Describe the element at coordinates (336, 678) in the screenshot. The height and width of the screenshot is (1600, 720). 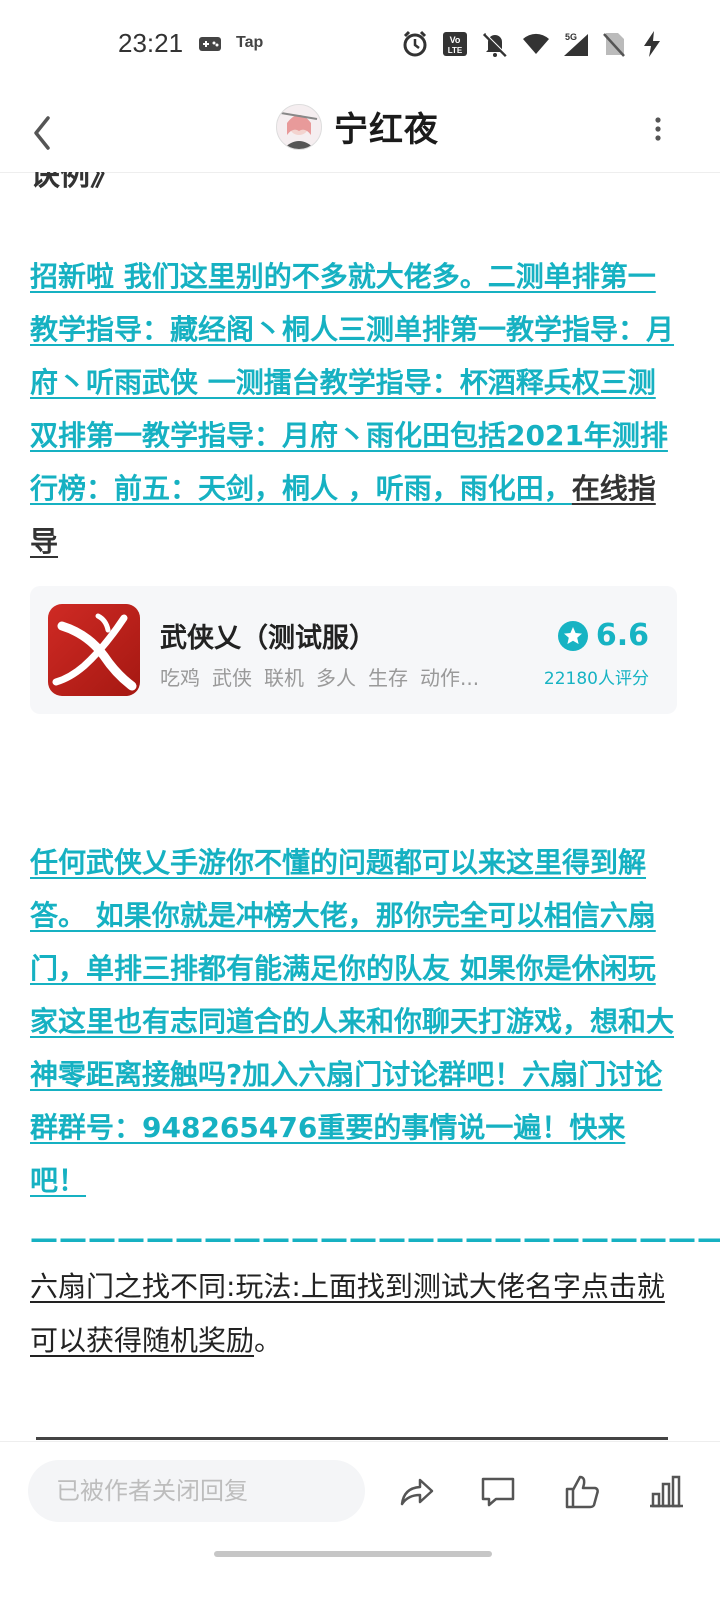
I see `app-tag: 多人` at that location.